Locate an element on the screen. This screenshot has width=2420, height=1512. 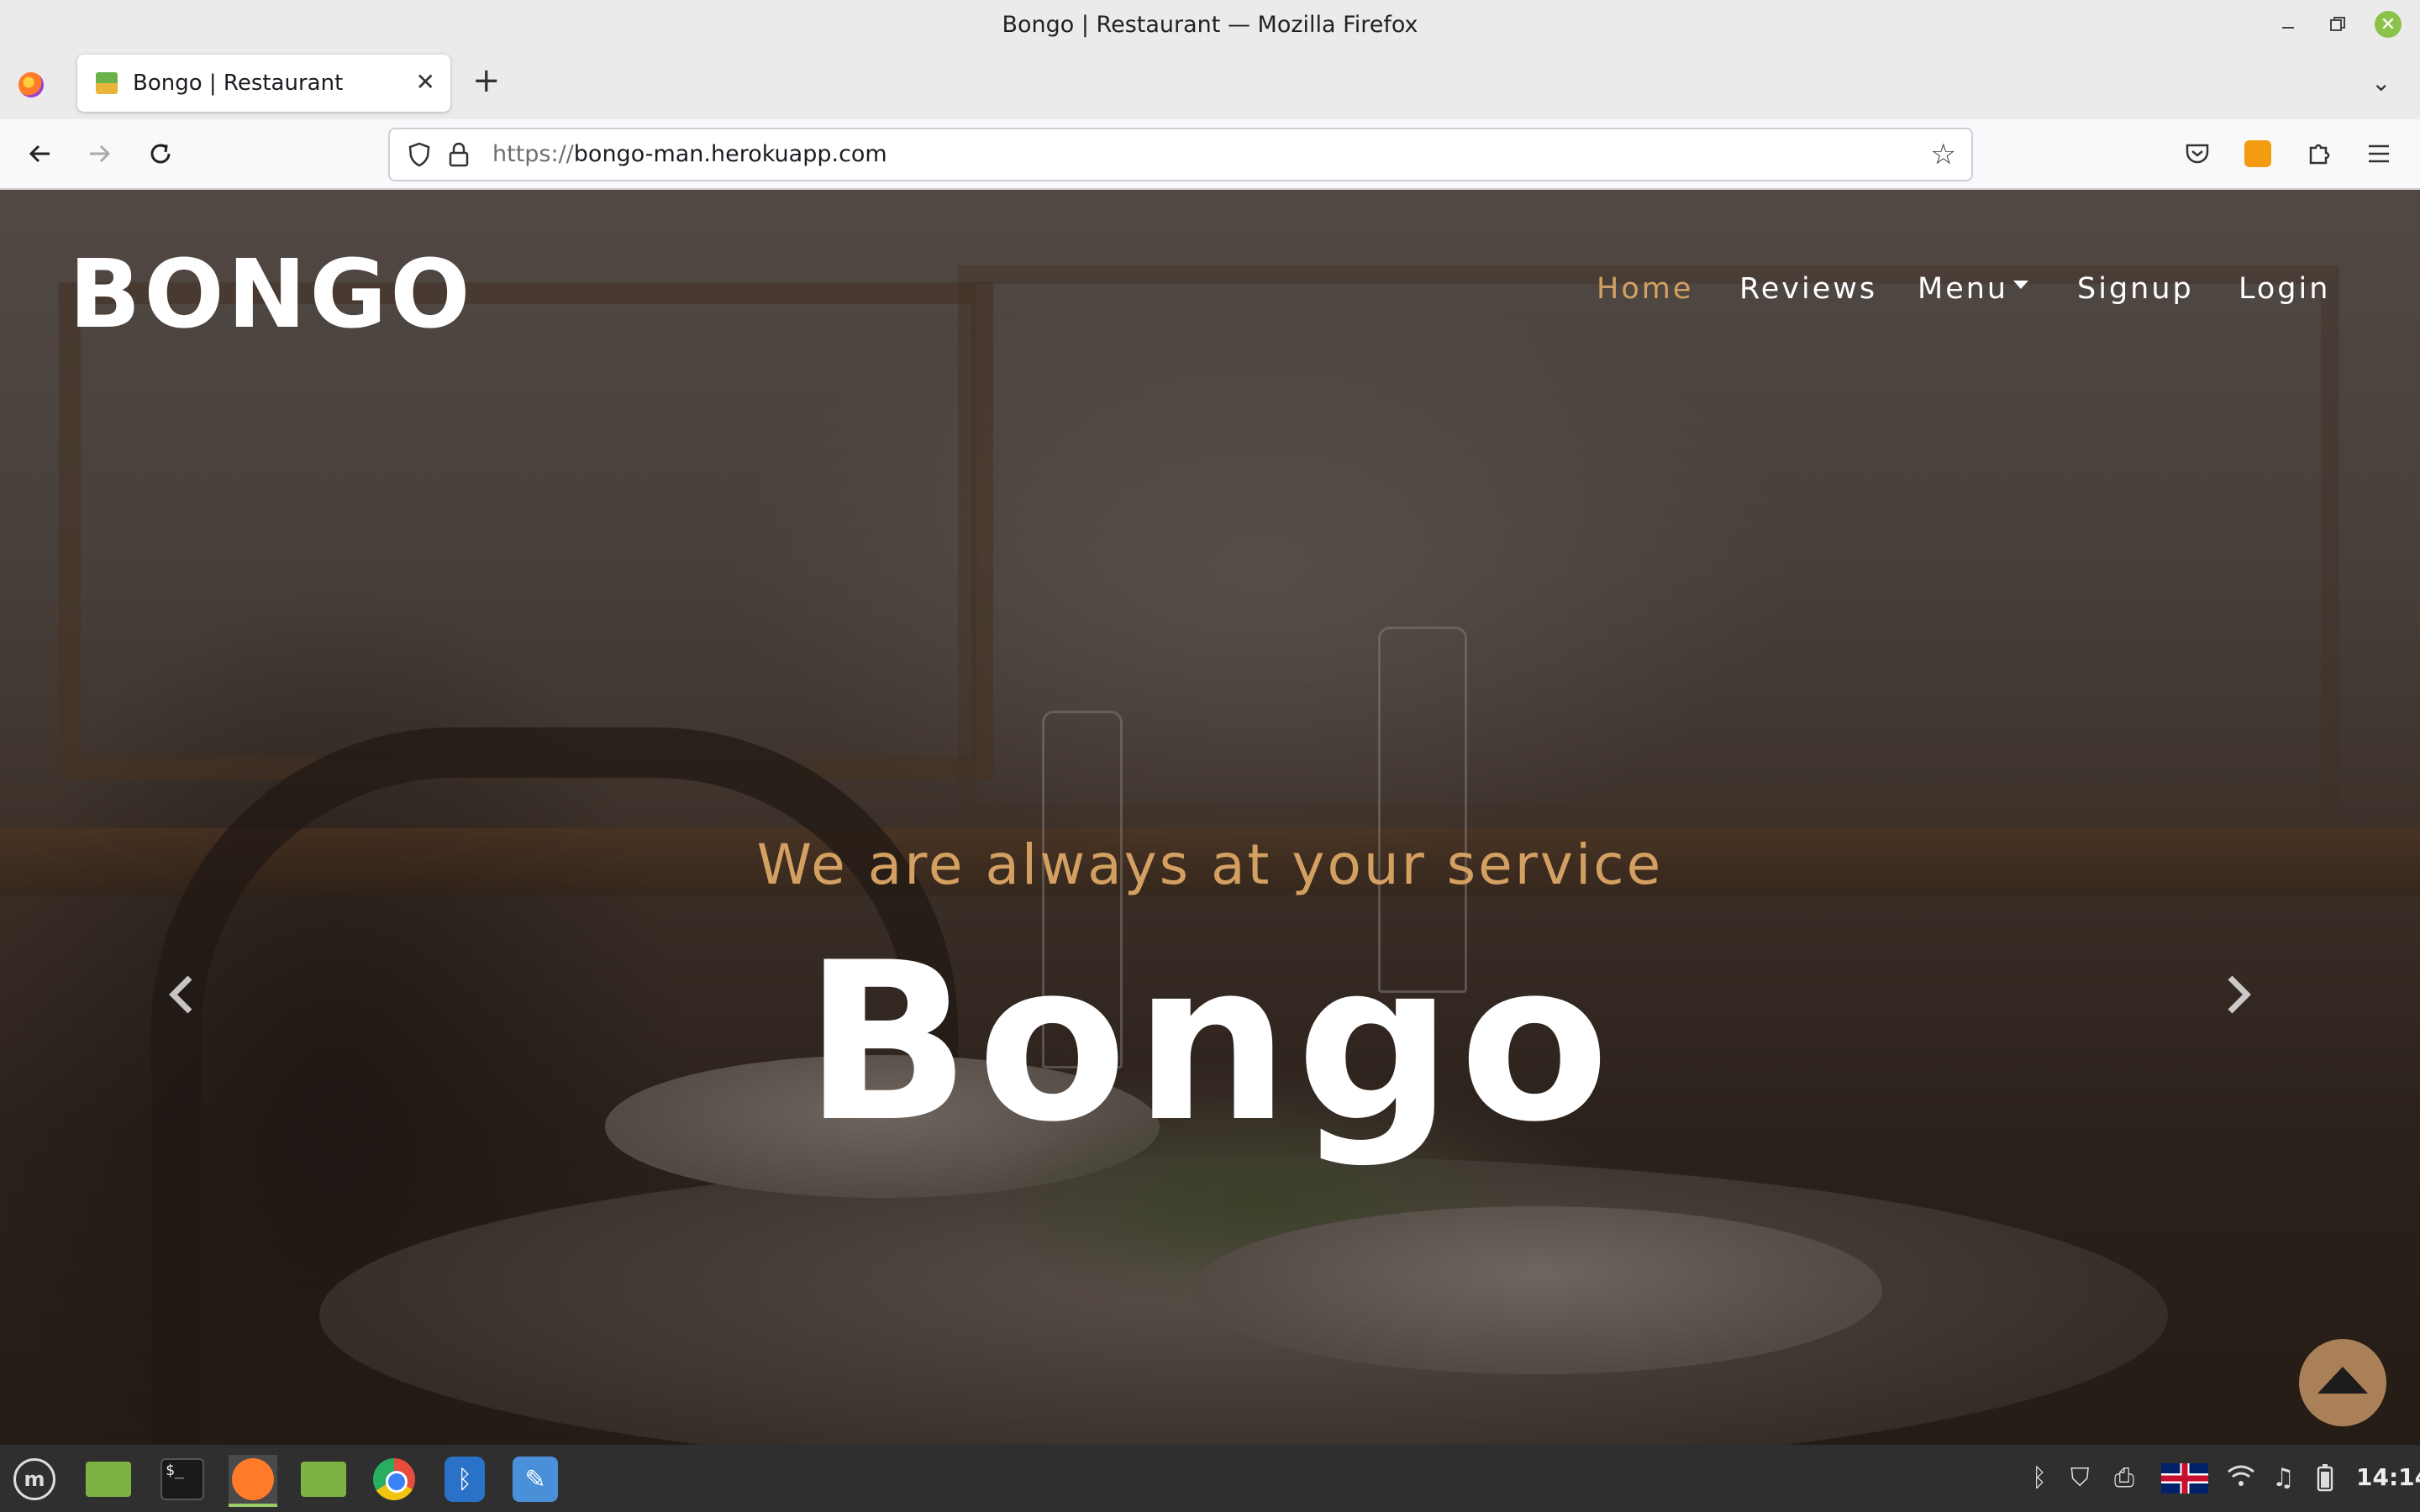
navigation-toolbar: https://bongo-man.herokuapp.com ☆ is located at coordinates (1210, 154).